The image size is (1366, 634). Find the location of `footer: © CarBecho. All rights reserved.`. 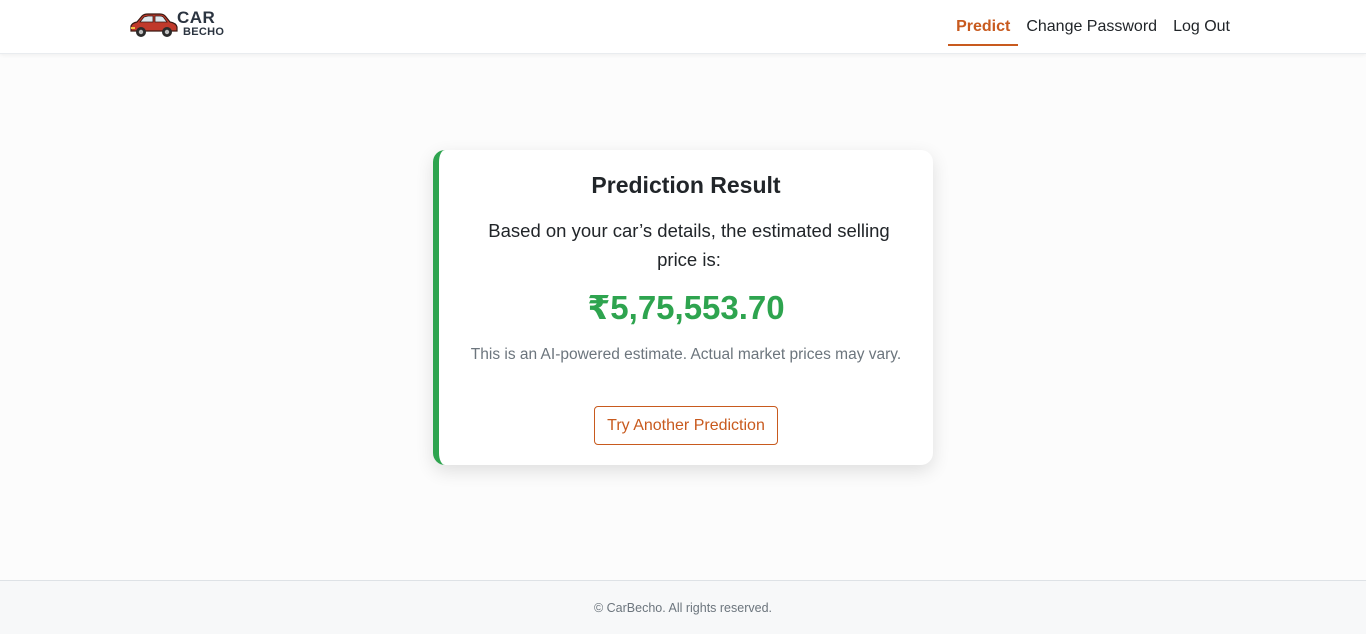

footer: © CarBecho. All rights reserved. is located at coordinates (683, 607).